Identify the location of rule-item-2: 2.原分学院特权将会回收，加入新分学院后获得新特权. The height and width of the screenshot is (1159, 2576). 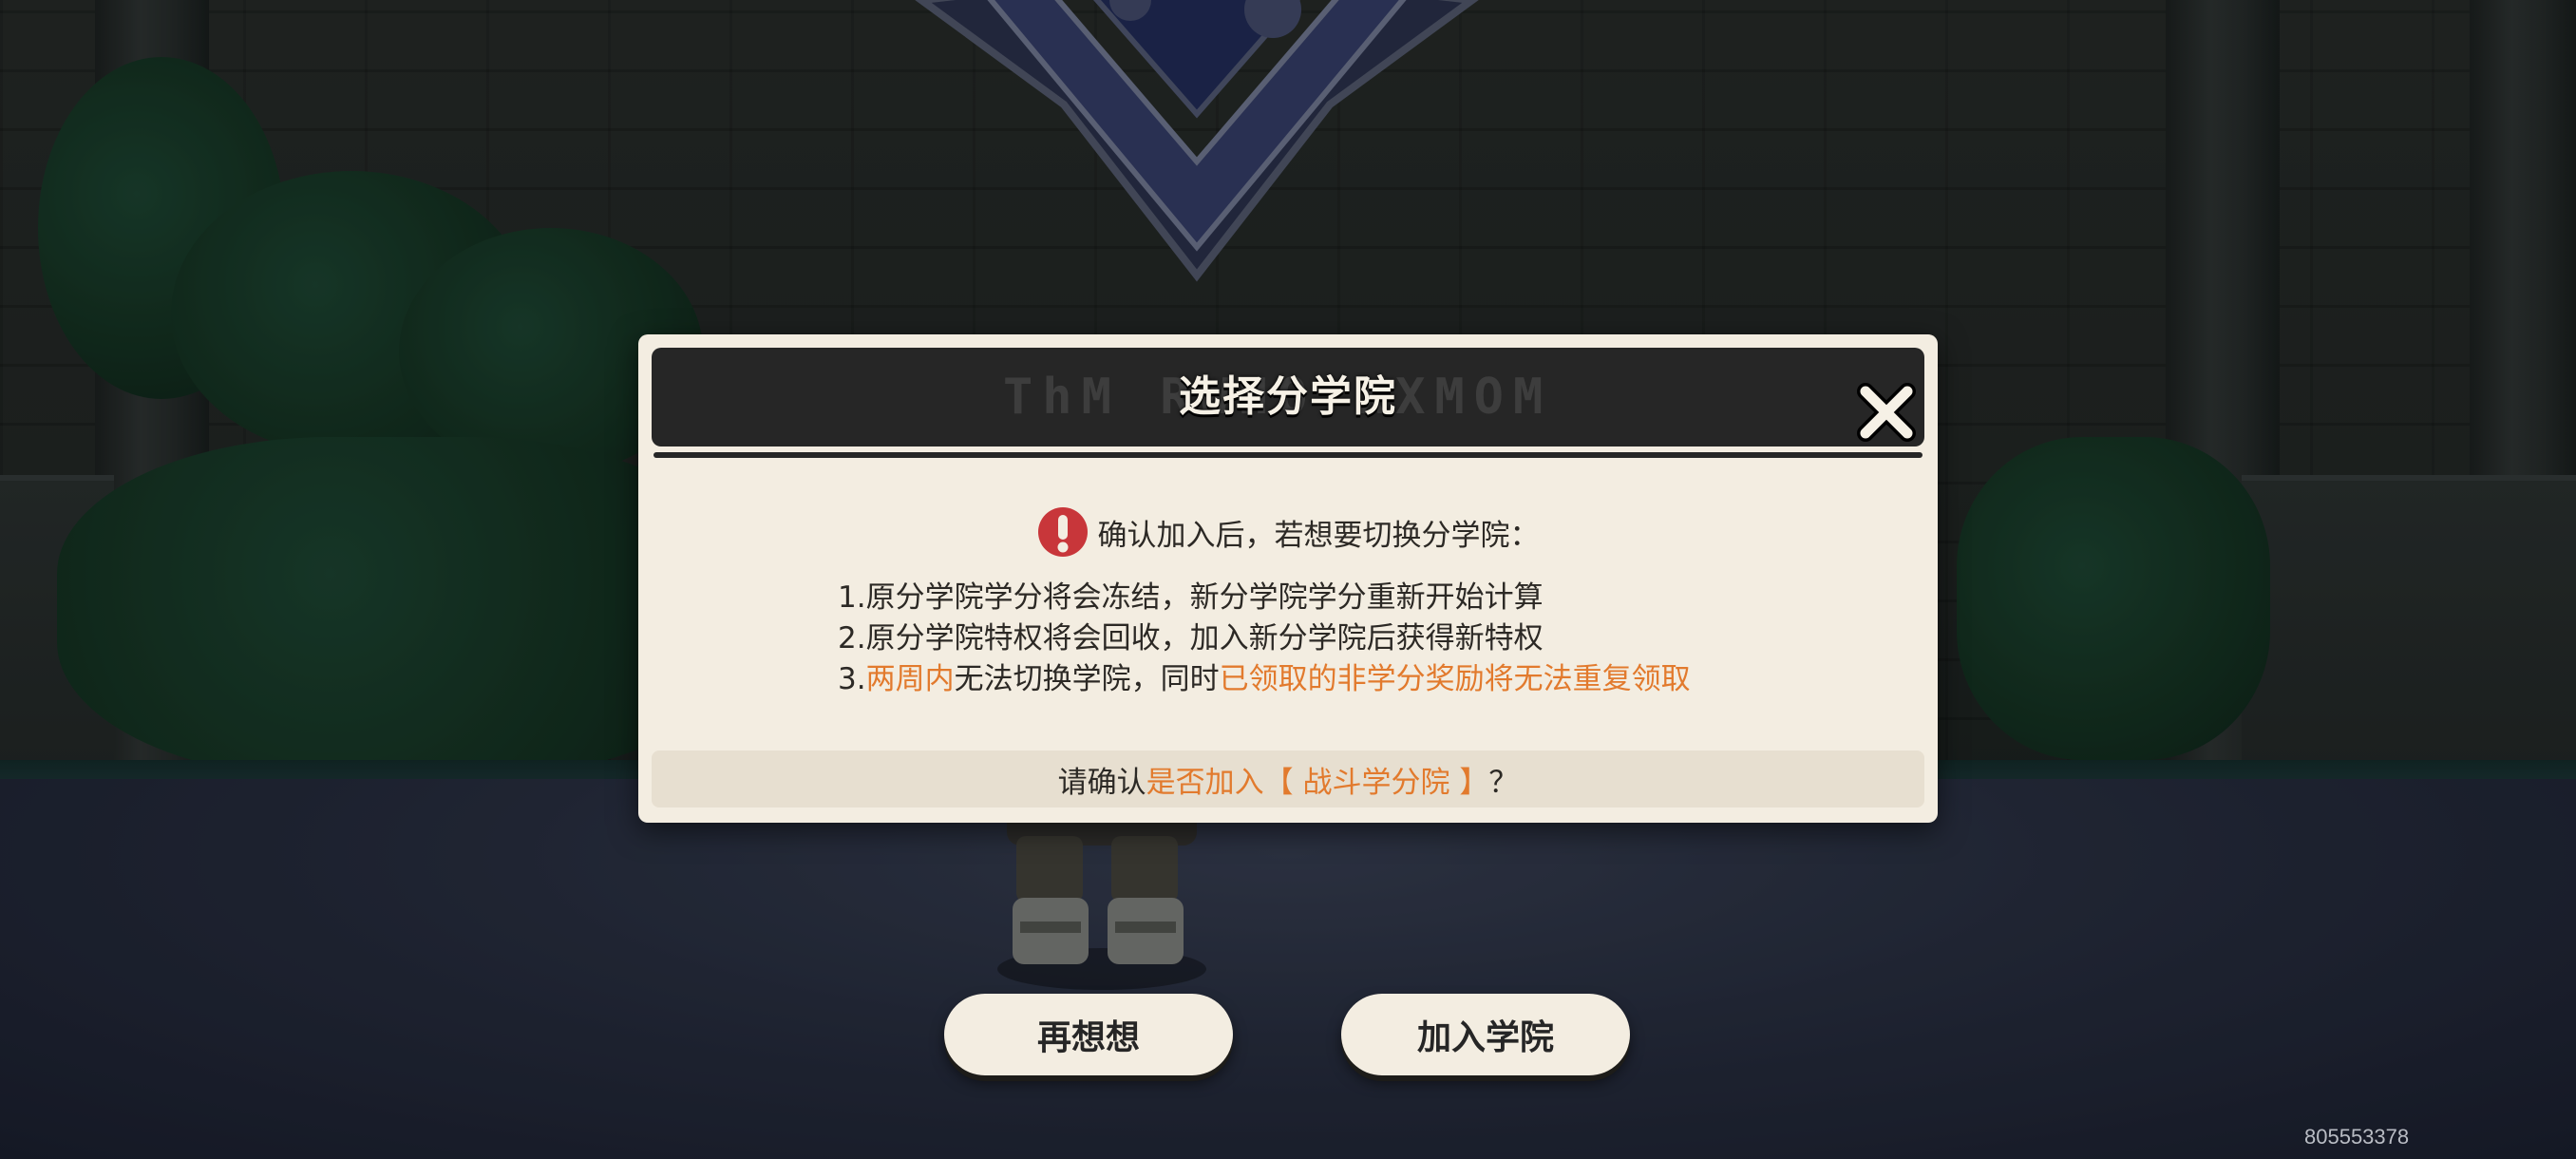
(1191, 638).